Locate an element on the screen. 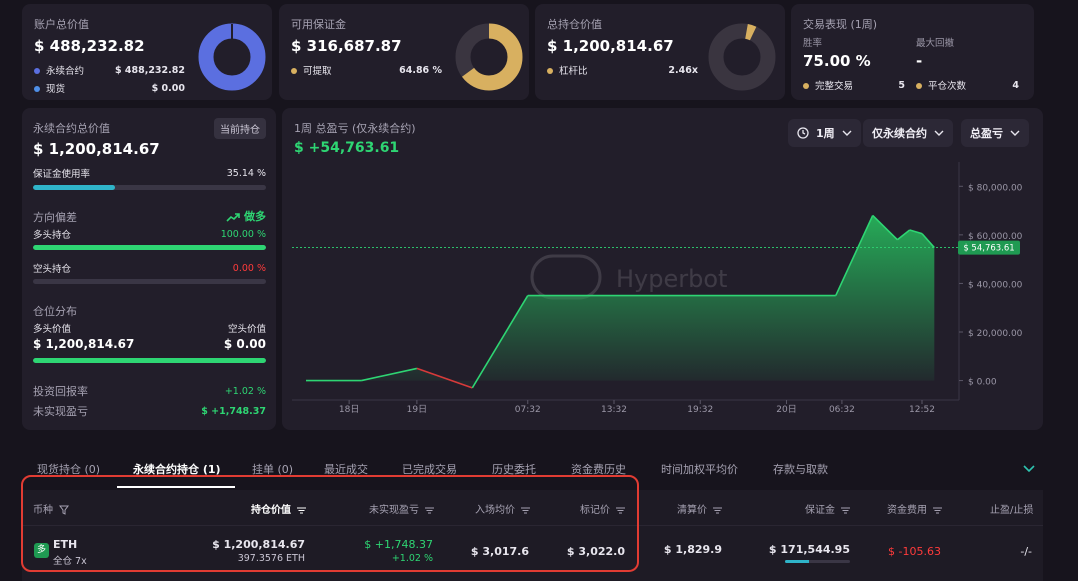  upnl-label: 未实现盈亏 is located at coordinates (60, 411).